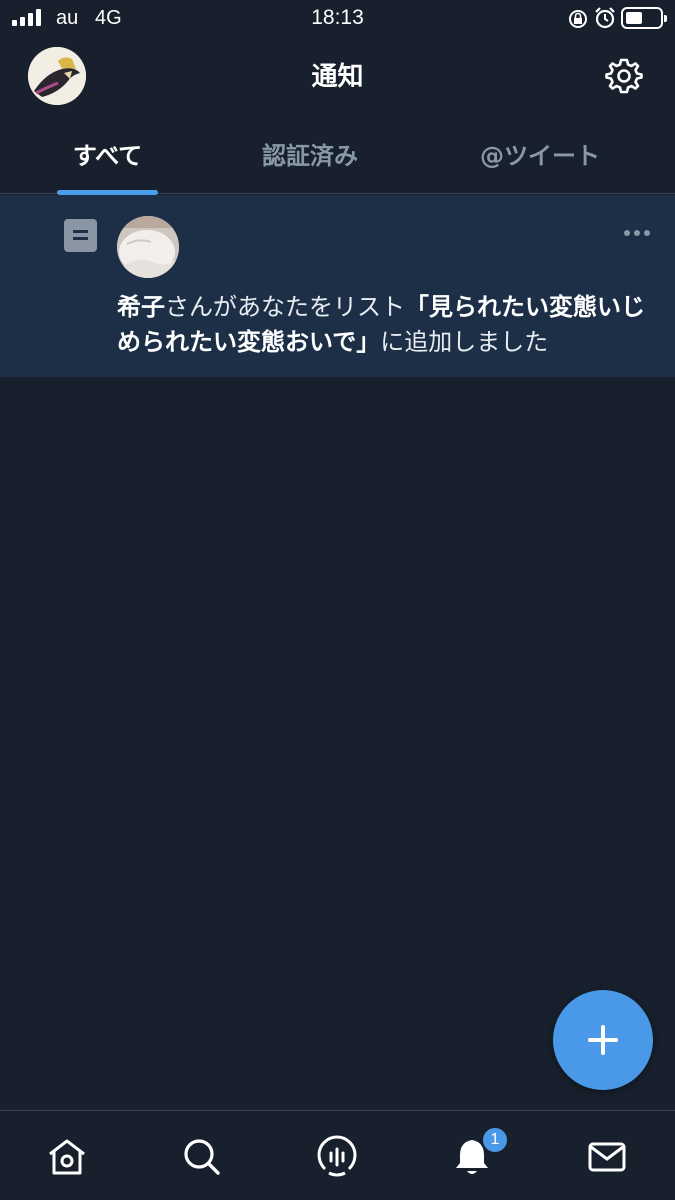 The height and width of the screenshot is (1200, 675). I want to click on notification-count-badge: 1, so click(495, 1140).